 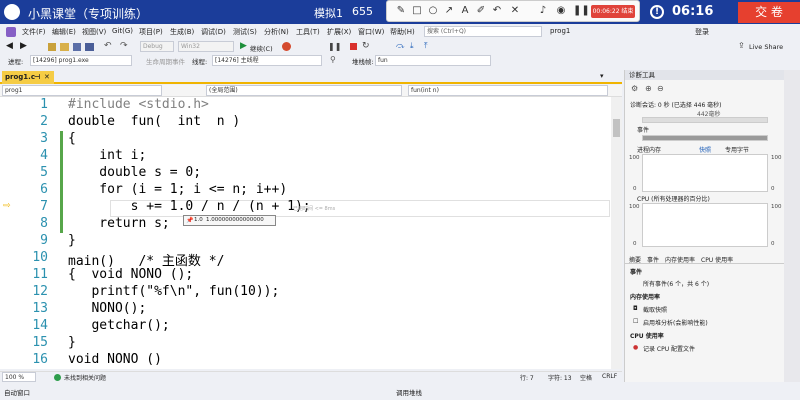 I want to click on tab-summary: 摘要, so click(x=635, y=259).